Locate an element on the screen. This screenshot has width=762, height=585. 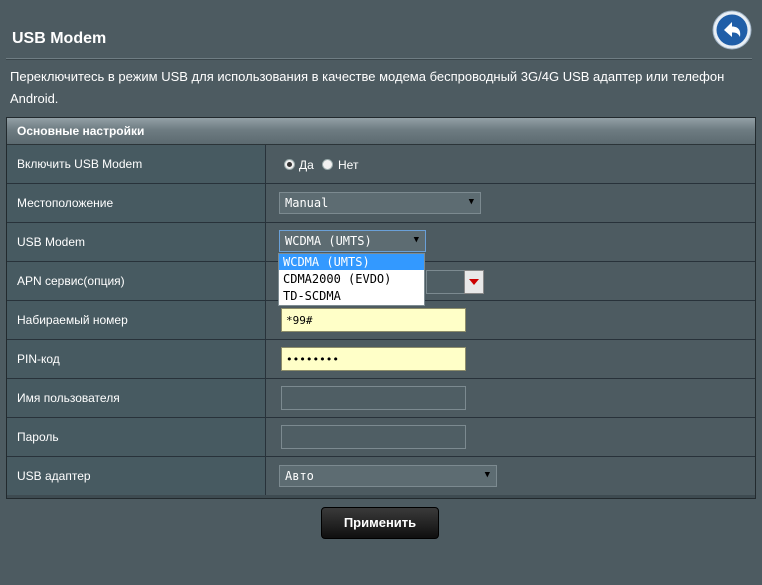
page-title: USB Modem is located at coordinates (59, 38).